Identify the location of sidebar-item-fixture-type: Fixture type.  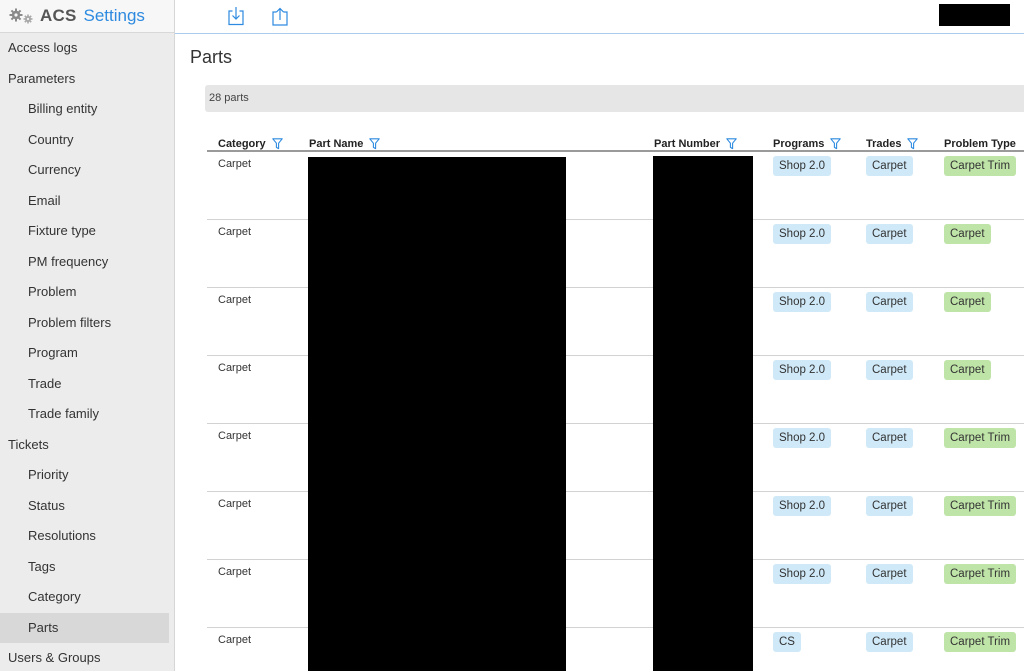
(87, 231).